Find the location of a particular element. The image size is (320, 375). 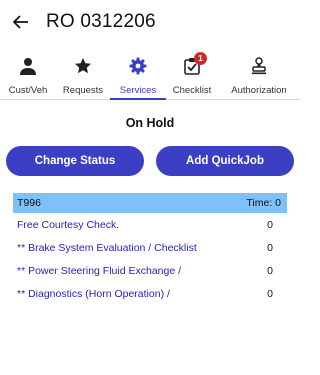

list-item: Free Courtesy Check. 0 is located at coordinates (150, 224).